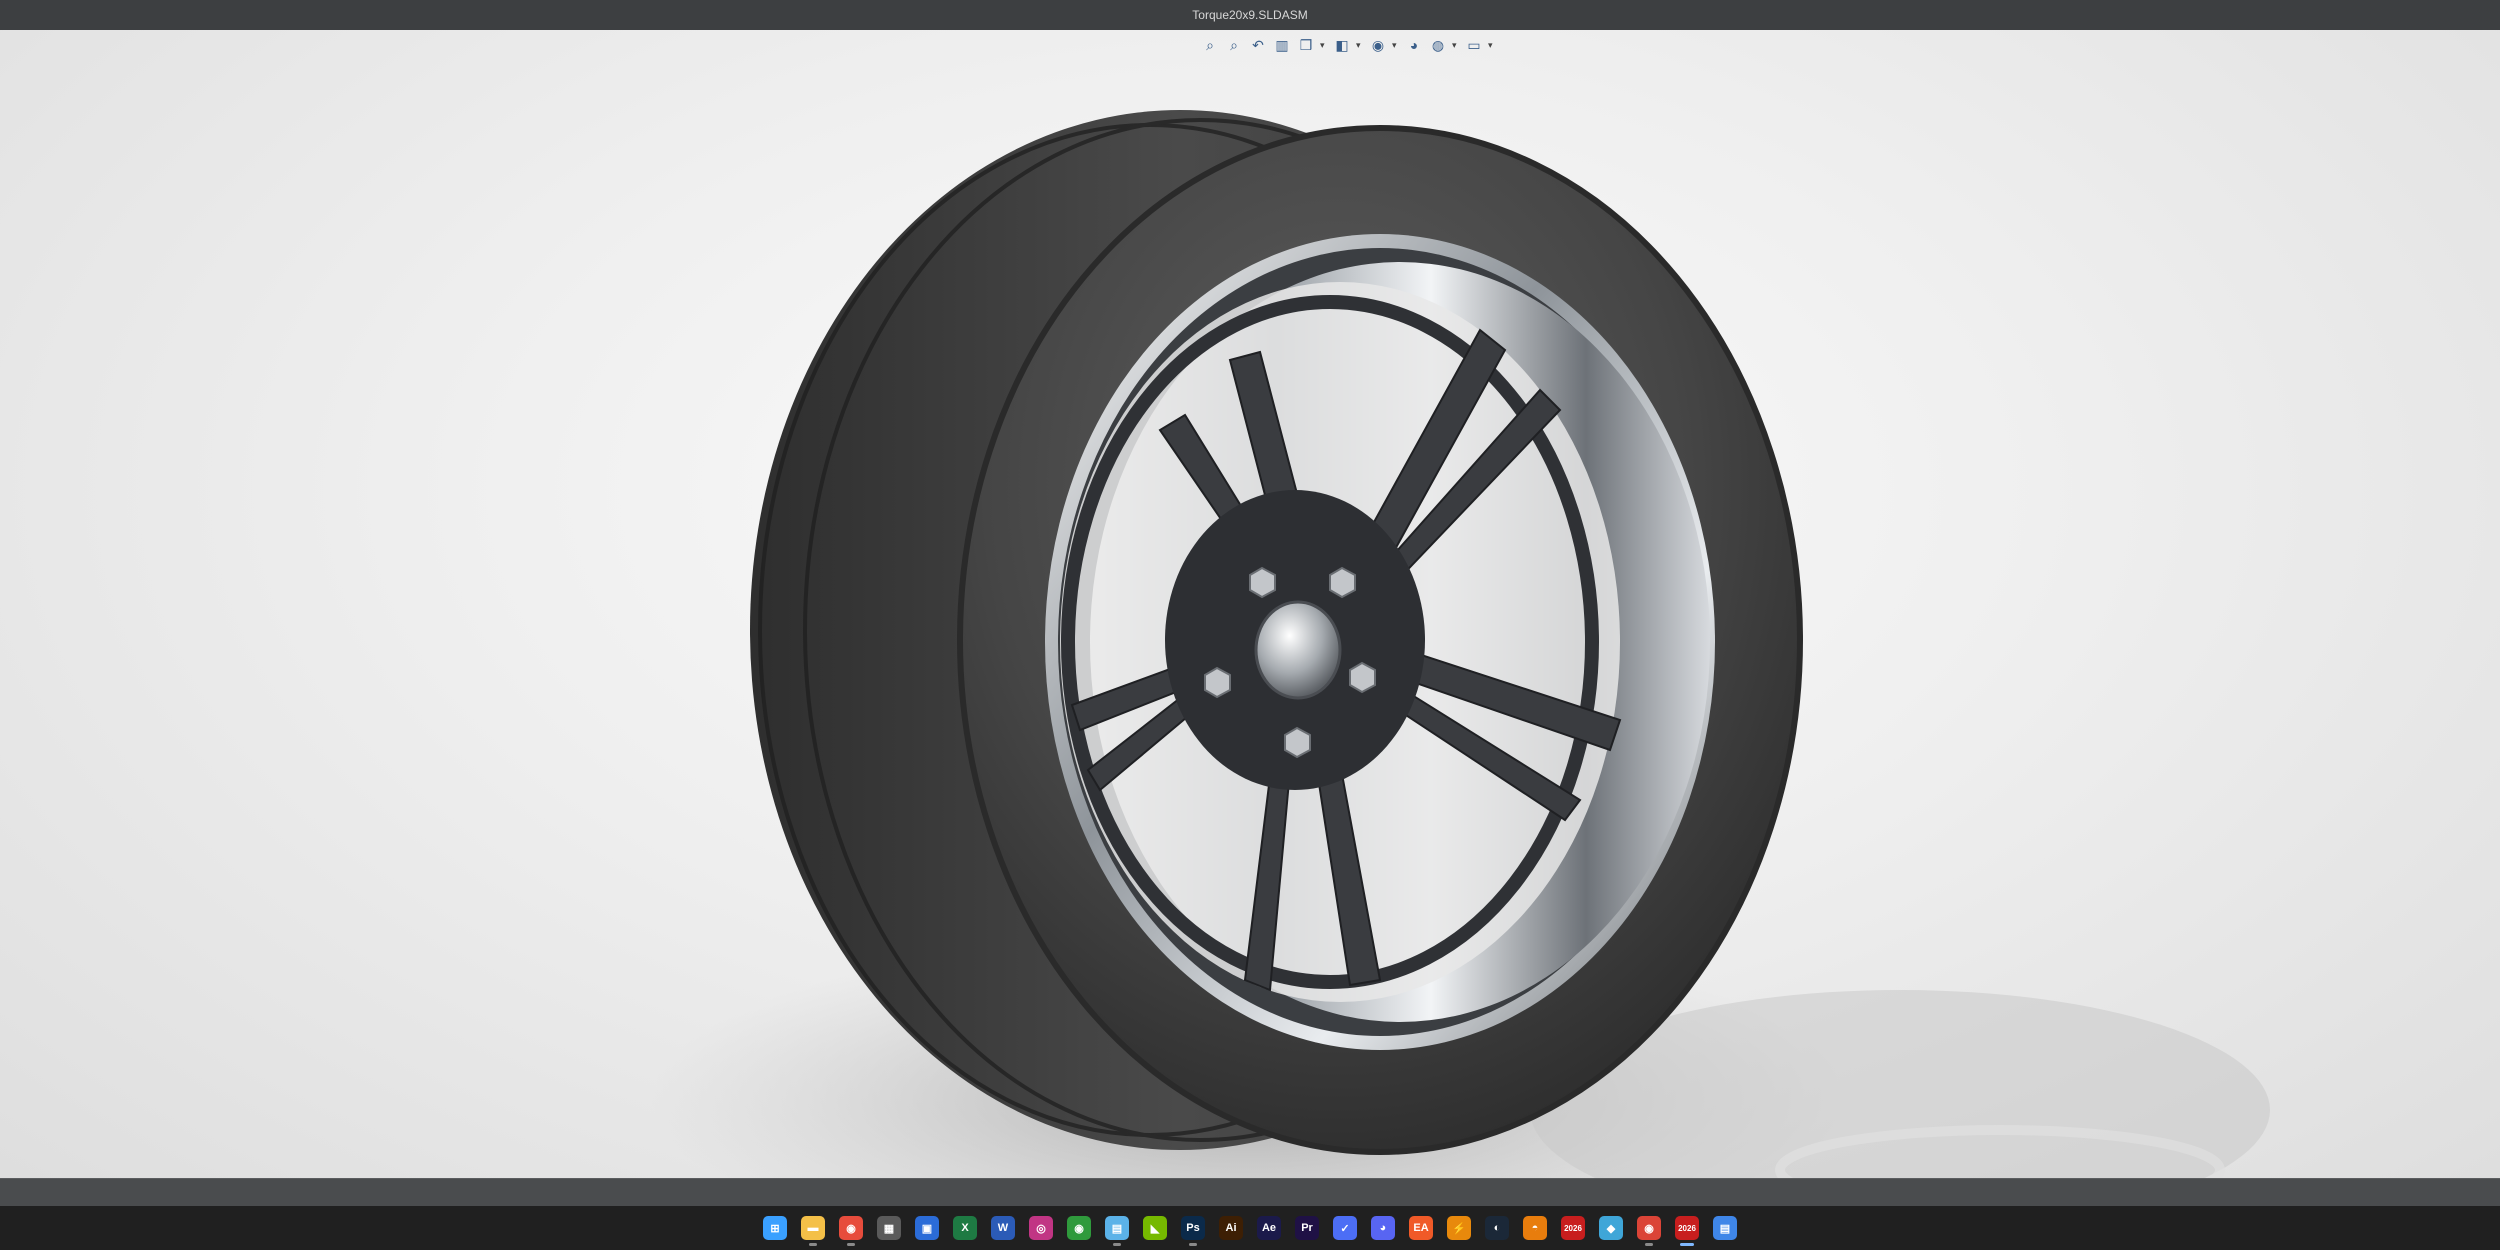 This screenshot has width=2500, height=1250. I want to click on notes-icon: ▤, so click(1725, 1228).